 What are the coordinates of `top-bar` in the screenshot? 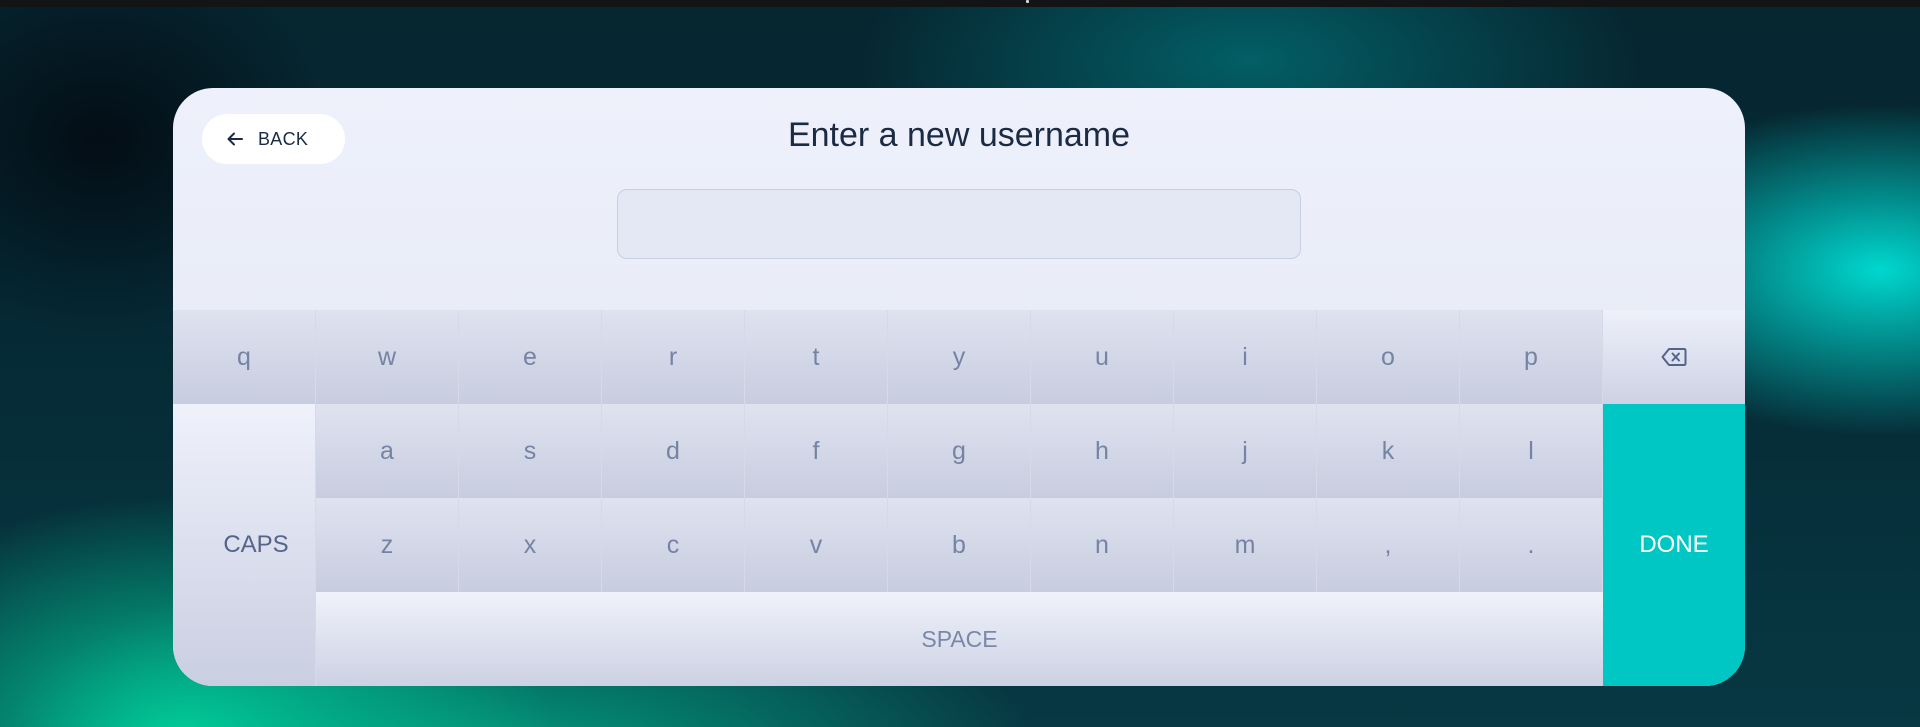 It's located at (960, 3).